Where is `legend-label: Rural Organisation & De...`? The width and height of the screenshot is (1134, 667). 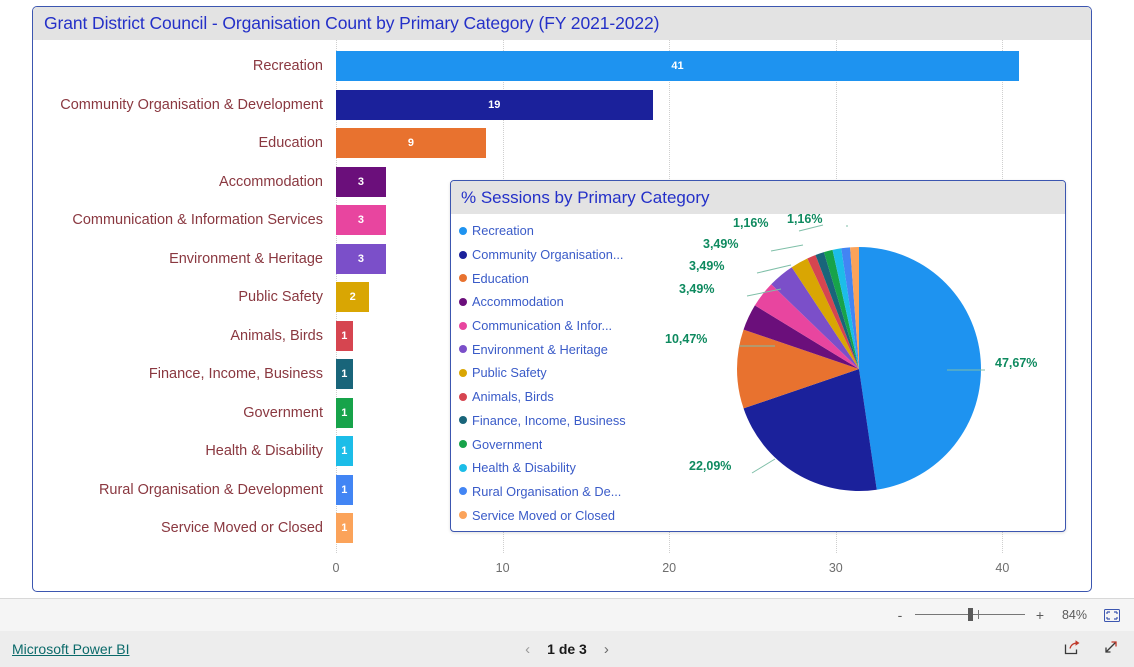 legend-label: Rural Organisation & De... is located at coordinates (547, 491).